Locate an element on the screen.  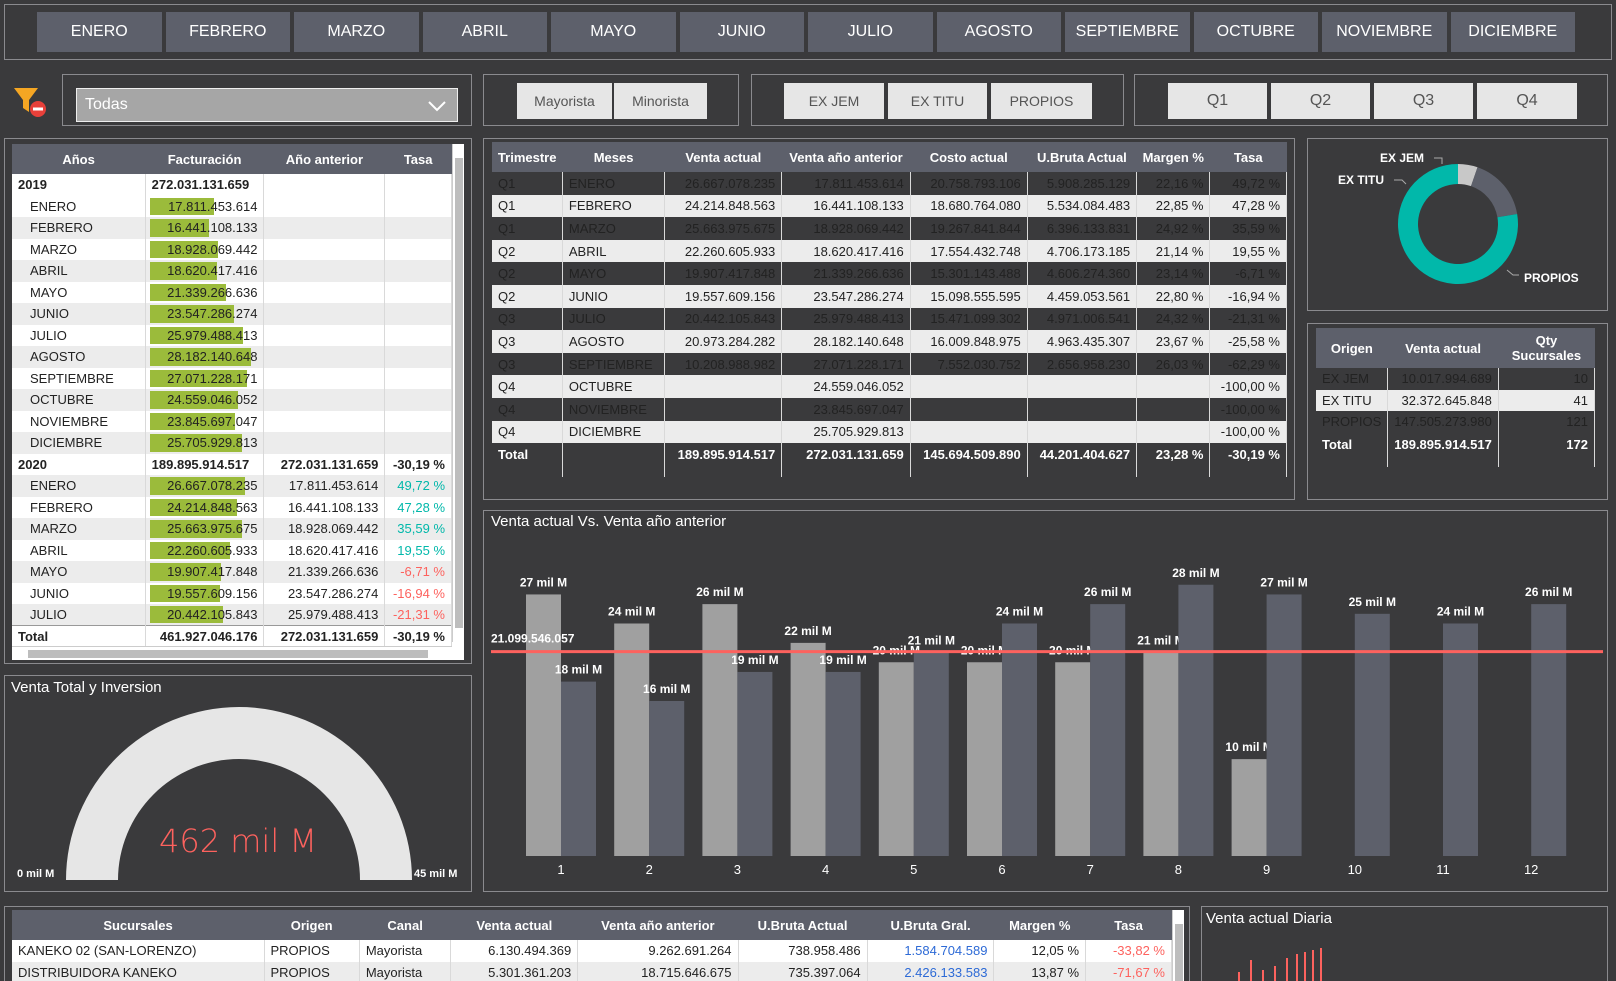
table-row: AGOSTO 28.182.140.648 is located at coordinates (232, 357).